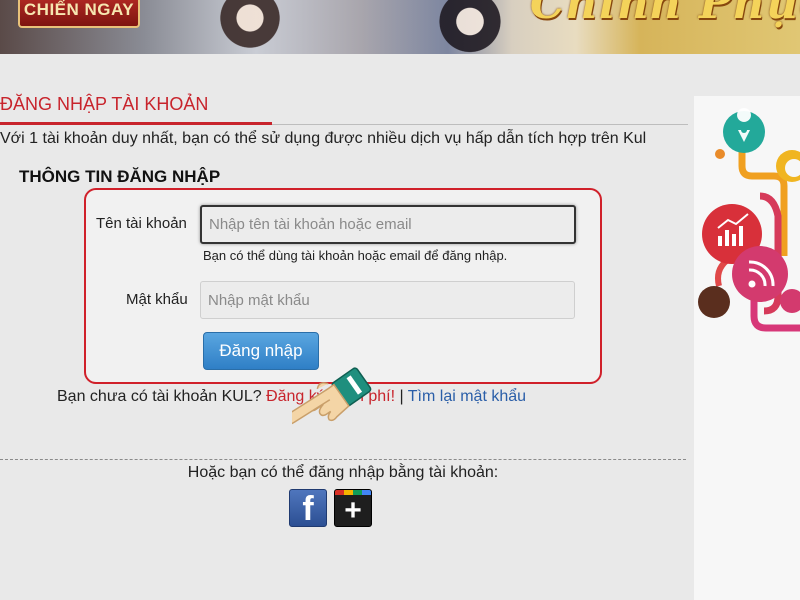  What do you see at coordinates (480, 124) in the screenshot?
I see `title-divider` at bounding box center [480, 124].